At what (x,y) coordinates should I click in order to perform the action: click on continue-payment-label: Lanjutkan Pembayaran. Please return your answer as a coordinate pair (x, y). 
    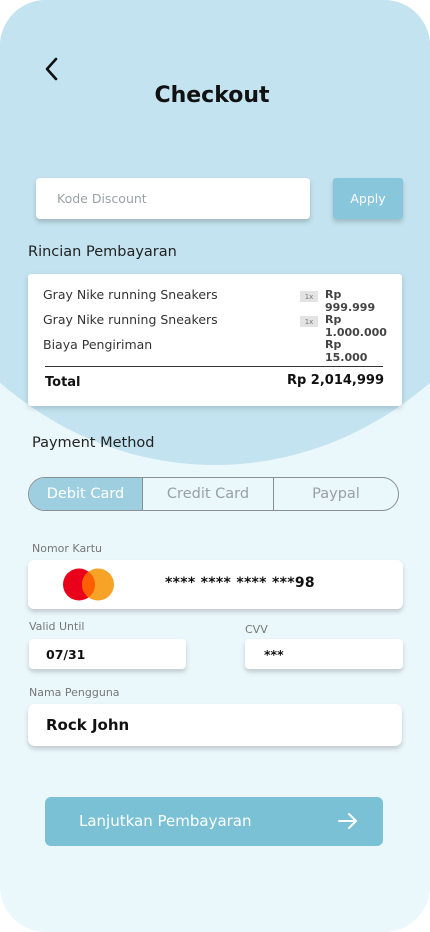
    Looking at the image, I should click on (165, 821).